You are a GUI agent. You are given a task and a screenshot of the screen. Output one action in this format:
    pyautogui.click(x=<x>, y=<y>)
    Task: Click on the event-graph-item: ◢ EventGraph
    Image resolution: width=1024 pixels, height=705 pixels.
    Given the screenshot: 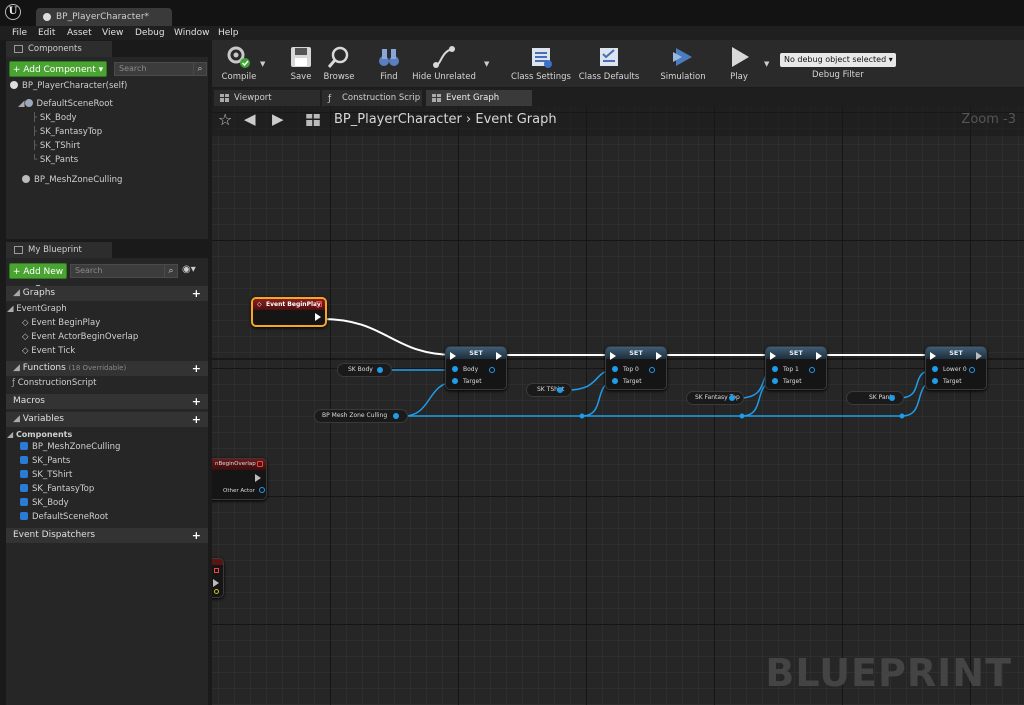 What is the action you would take?
    pyautogui.click(x=37, y=309)
    